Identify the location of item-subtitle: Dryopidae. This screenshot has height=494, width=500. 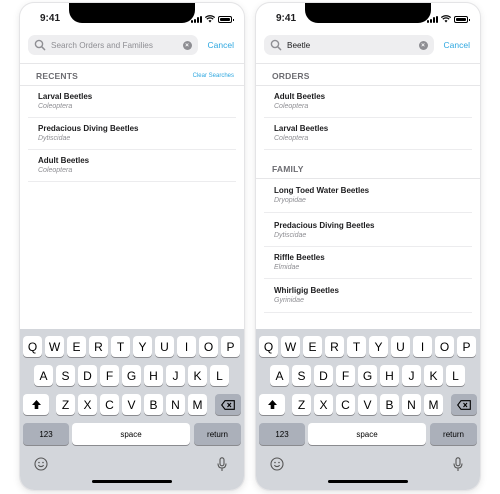
(290, 200).